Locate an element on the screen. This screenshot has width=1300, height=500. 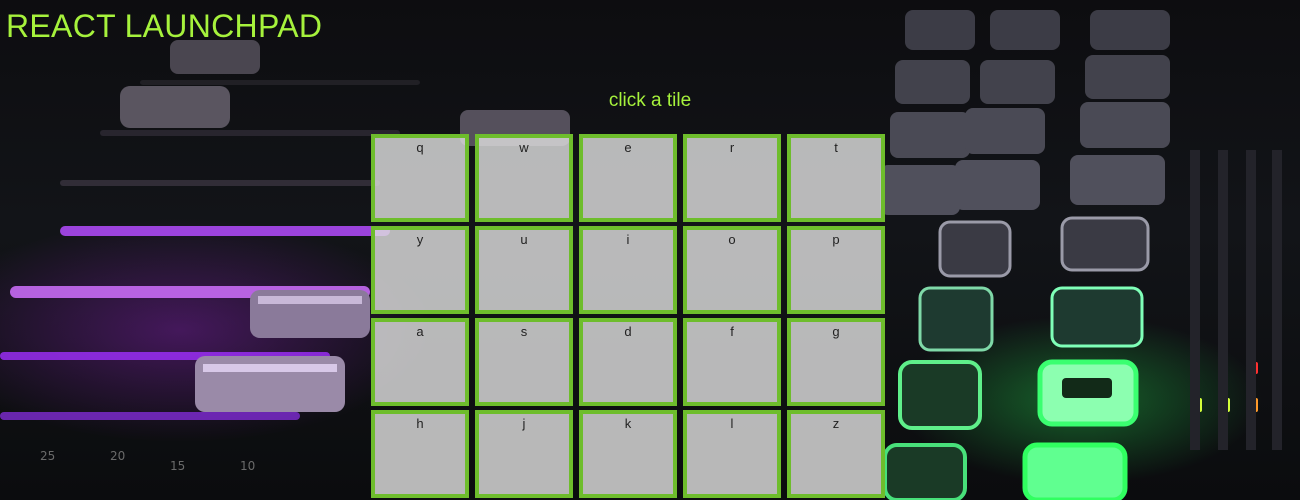
pad-key-label: o is located at coordinates (732, 239).